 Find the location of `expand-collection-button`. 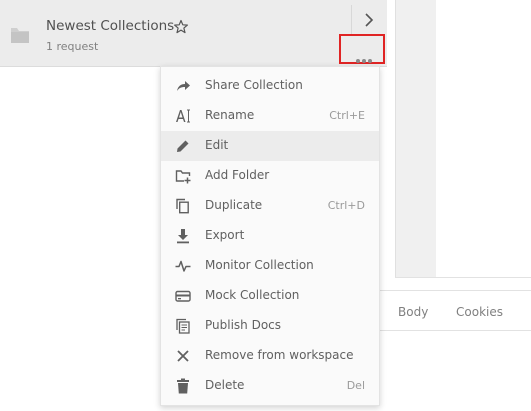

expand-collection-button is located at coordinates (369, 20).